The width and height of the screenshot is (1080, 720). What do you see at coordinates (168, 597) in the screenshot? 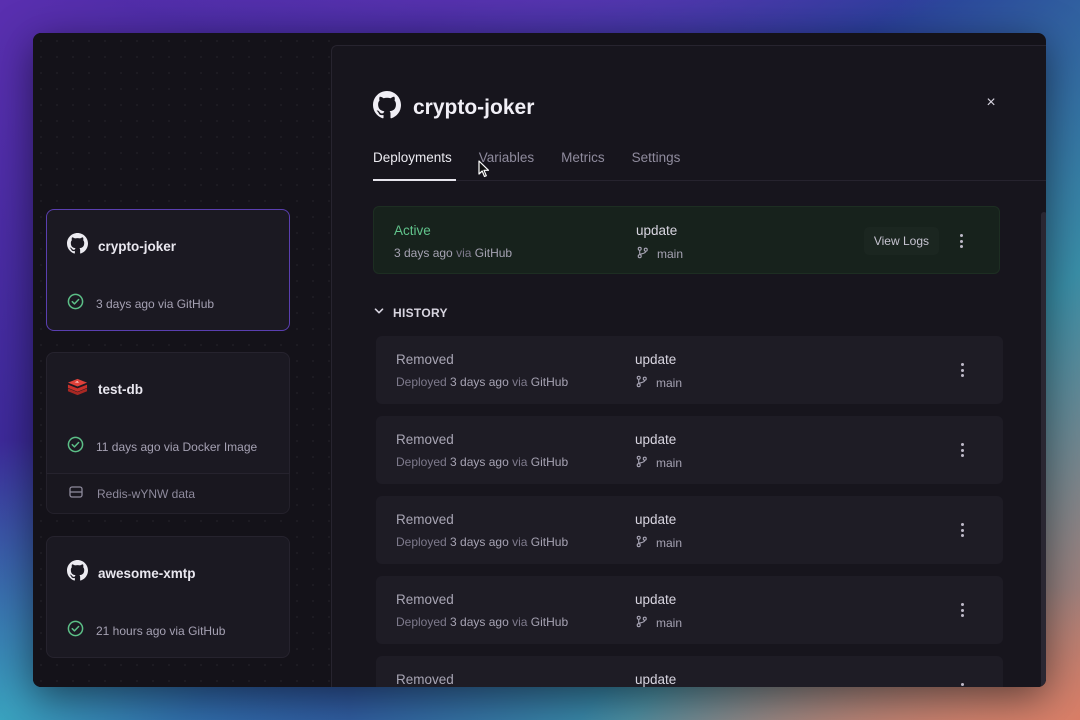
I see `service-card-awesome-xmtp: awesome-xmtp 21 hours ago via GitHub` at bounding box center [168, 597].